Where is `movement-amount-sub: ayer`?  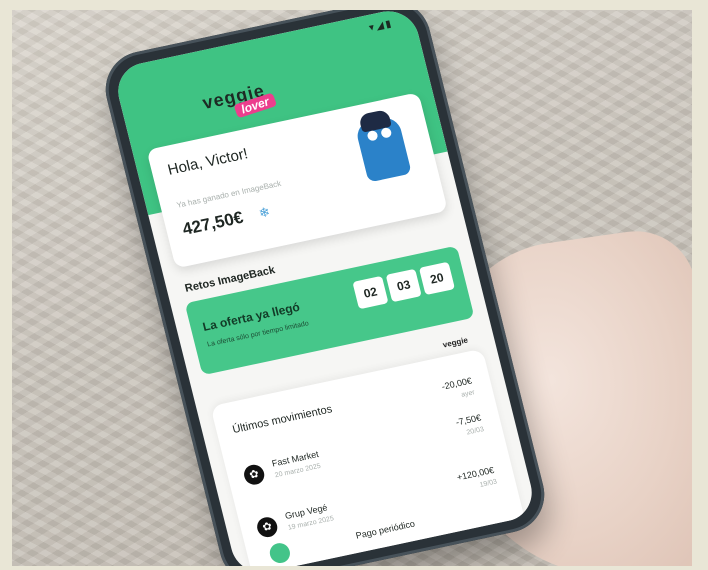 movement-amount-sub: ayer is located at coordinates (468, 394).